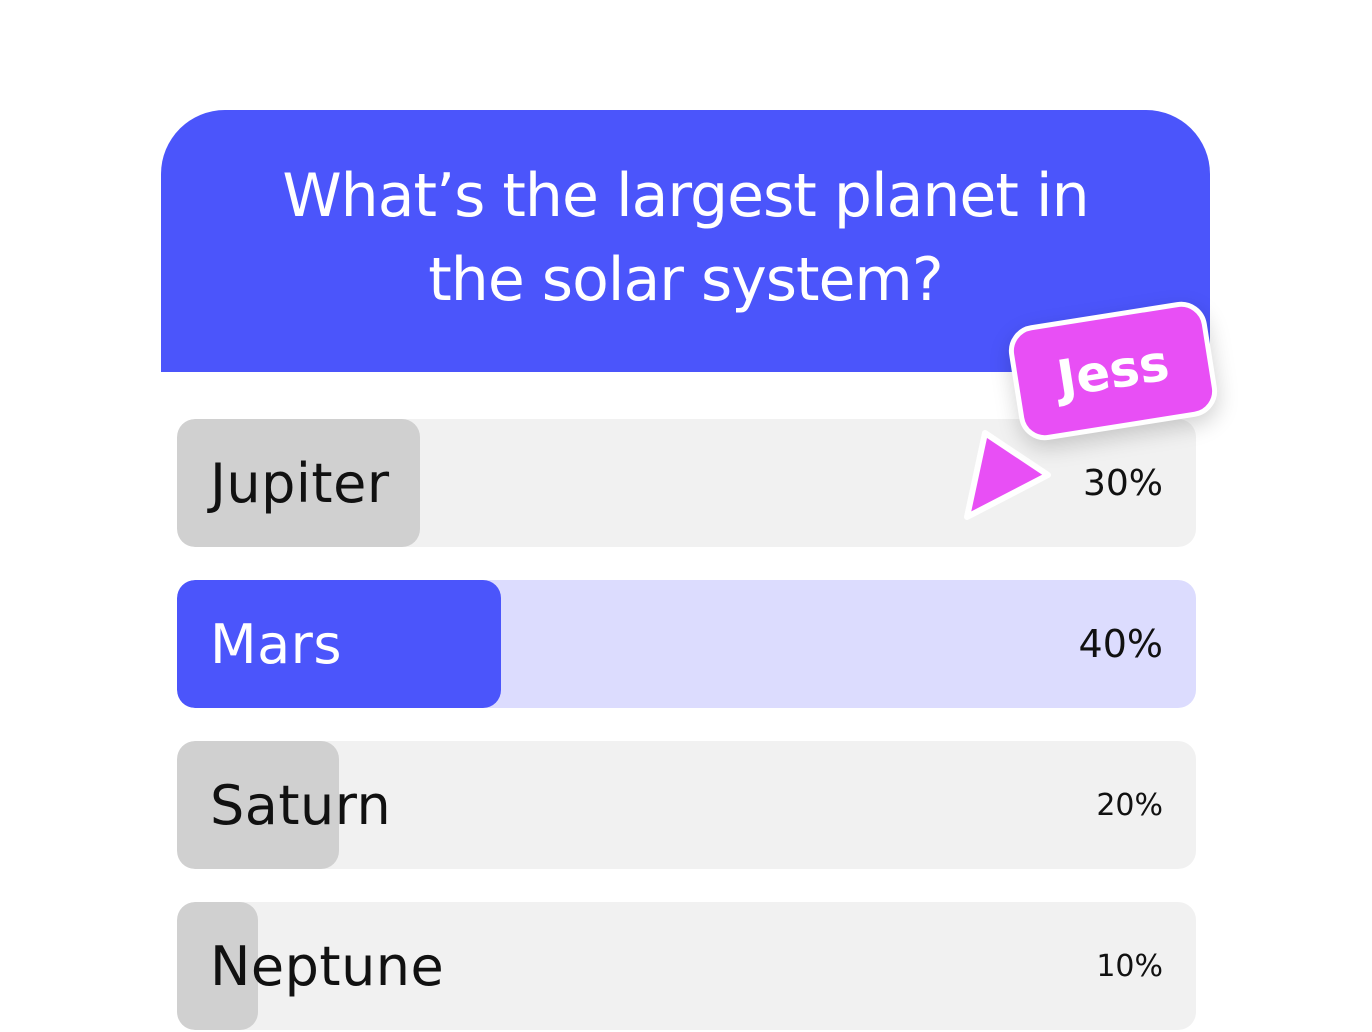 Image resolution: width=1372 pixels, height=1032 pixels. What do you see at coordinates (300, 483) in the screenshot?
I see `option-label: Jupiter` at bounding box center [300, 483].